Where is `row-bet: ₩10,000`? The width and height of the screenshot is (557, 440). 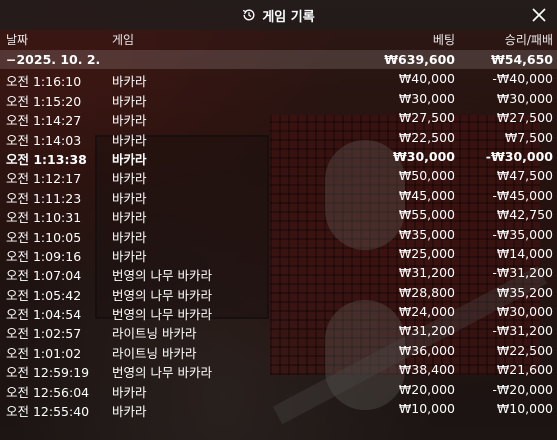
row-bet: ₩10,000 is located at coordinates (426, 409).